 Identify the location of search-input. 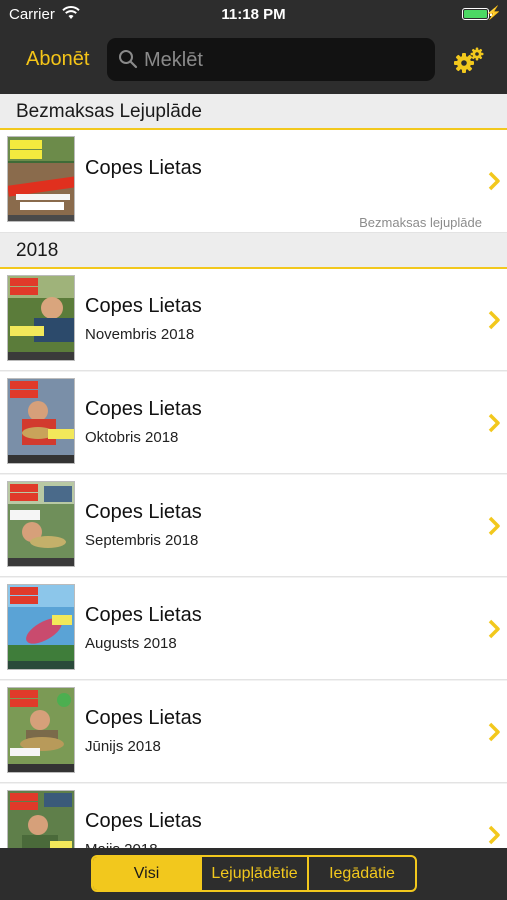
(284, 60).